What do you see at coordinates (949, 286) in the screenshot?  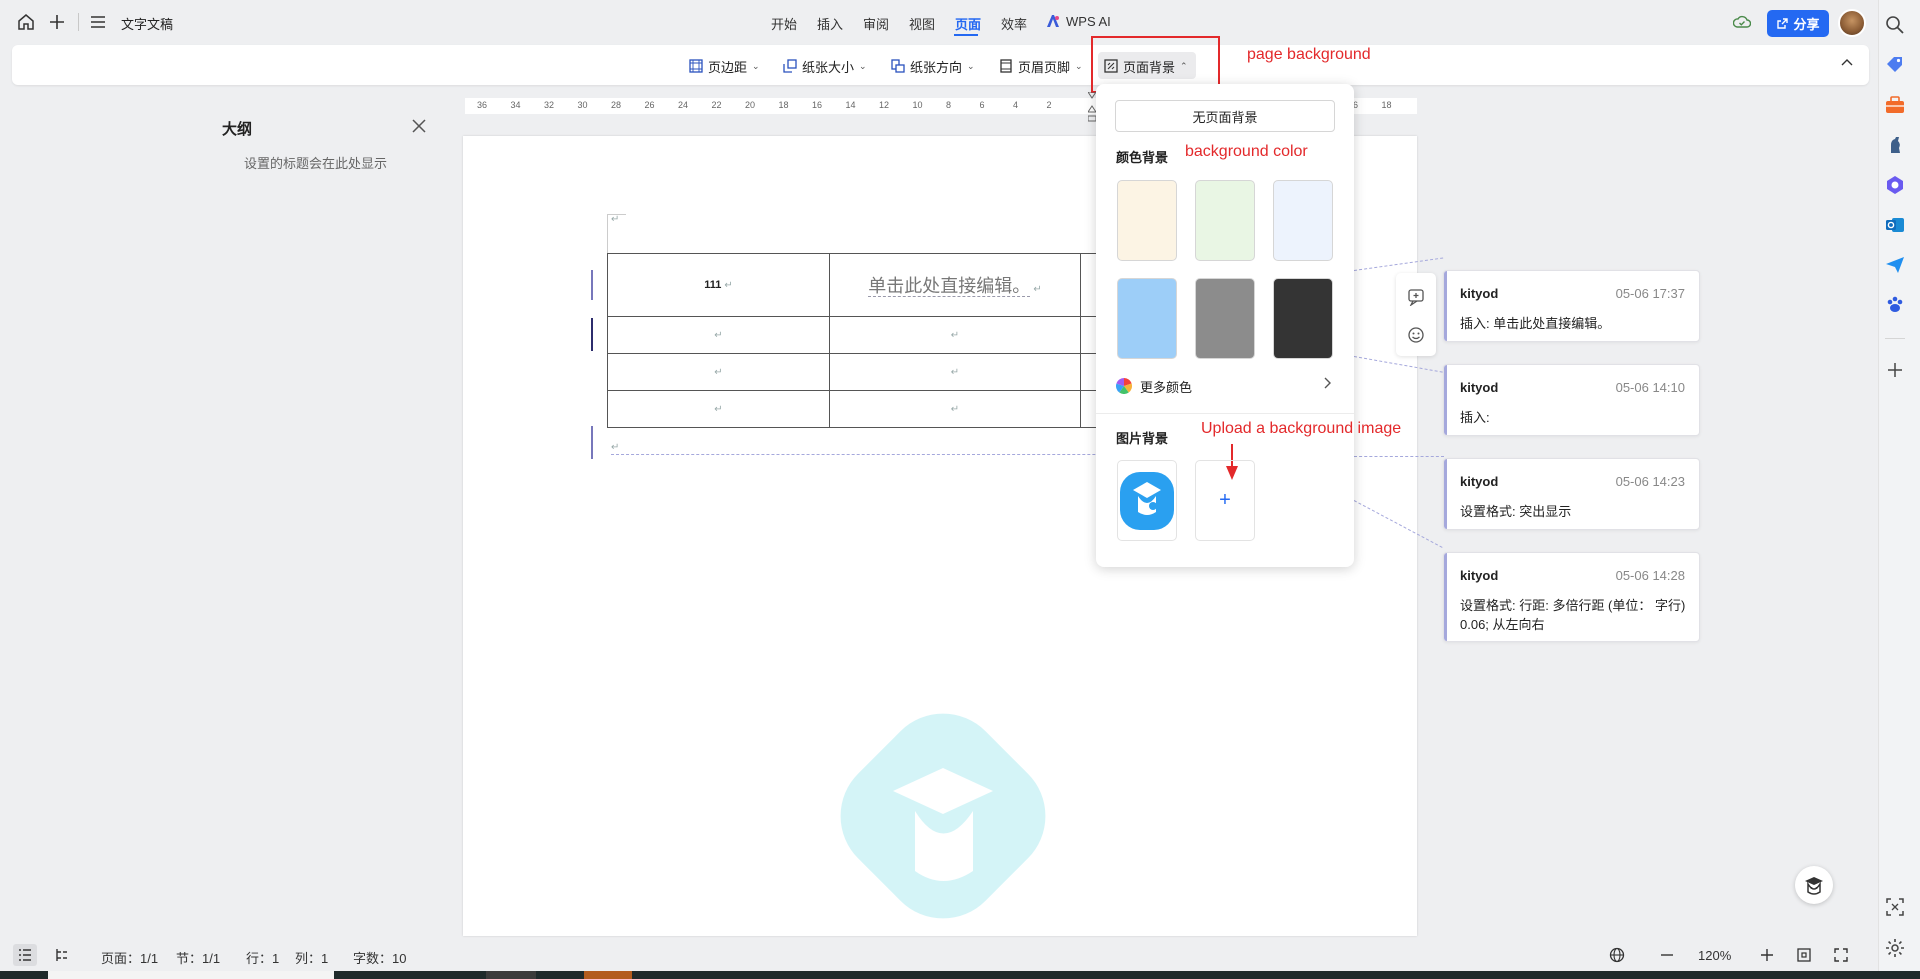 I see `cell-placeholder: 单击此处直接编辑。` at bounding box center [949, 286].